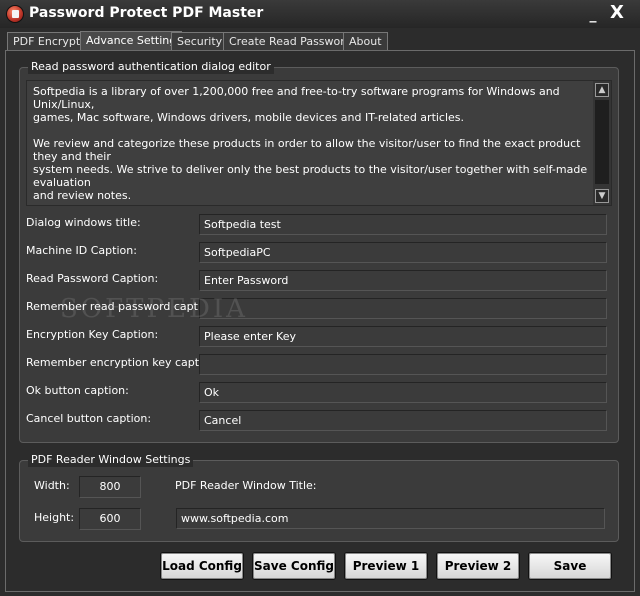 The height and width of the screenshot is (596, 640). What do you see at coordinates (131, 41) in the screenshot?
I see `tab-advance-setting: Advance Setting` at bounding box center [131, 41].